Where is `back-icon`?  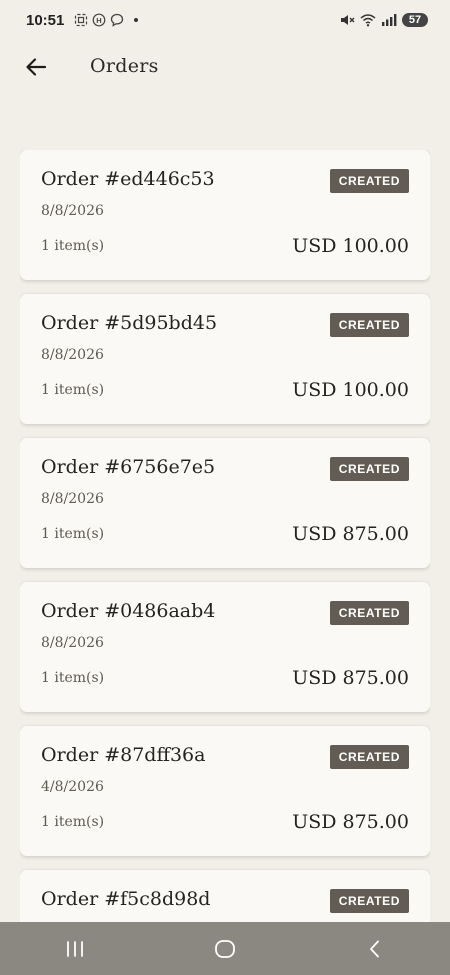
back-icon is located at coordinates (374, 948).